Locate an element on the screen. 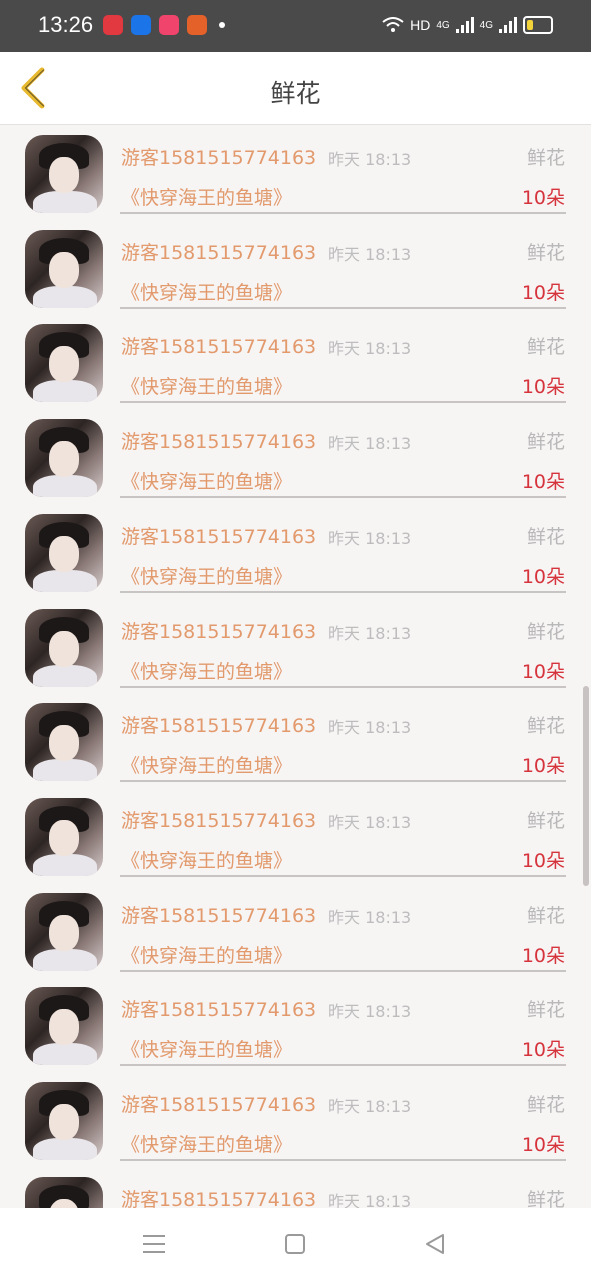  system-status: HD 4G 4G is located at coordinates (467, 25).